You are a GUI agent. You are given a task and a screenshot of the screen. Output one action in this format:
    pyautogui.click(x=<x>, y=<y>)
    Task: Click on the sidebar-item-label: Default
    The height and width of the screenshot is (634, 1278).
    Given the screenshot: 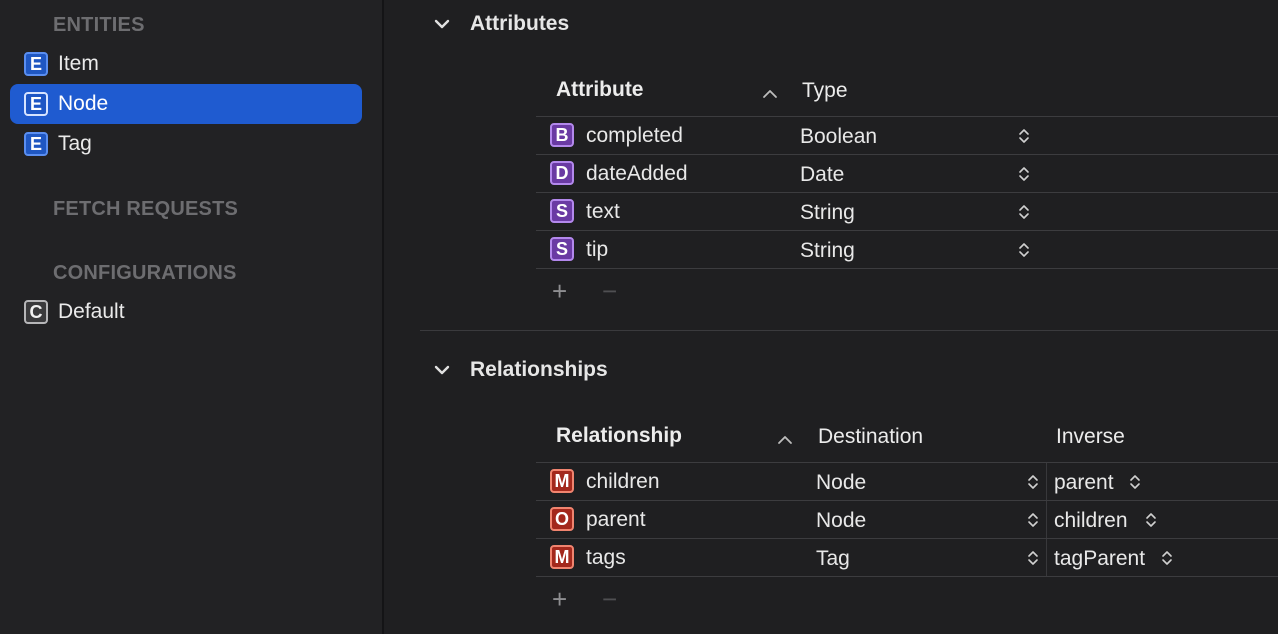 What is the action you would take?
    pyautogui.click(x=91, y=311)
    